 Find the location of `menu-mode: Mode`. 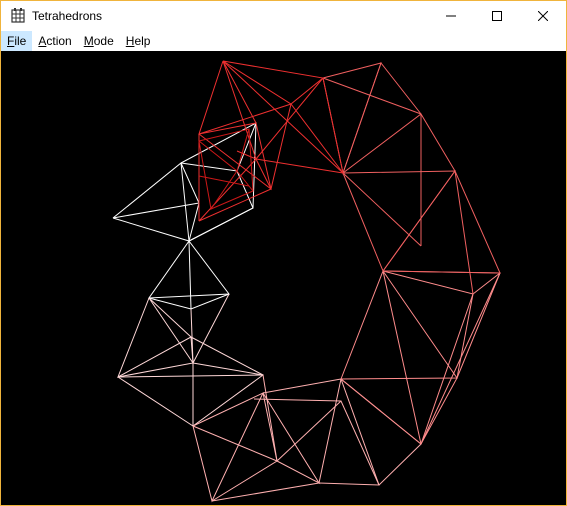

menu-mode: Mode is located at coordinates (99, 41).